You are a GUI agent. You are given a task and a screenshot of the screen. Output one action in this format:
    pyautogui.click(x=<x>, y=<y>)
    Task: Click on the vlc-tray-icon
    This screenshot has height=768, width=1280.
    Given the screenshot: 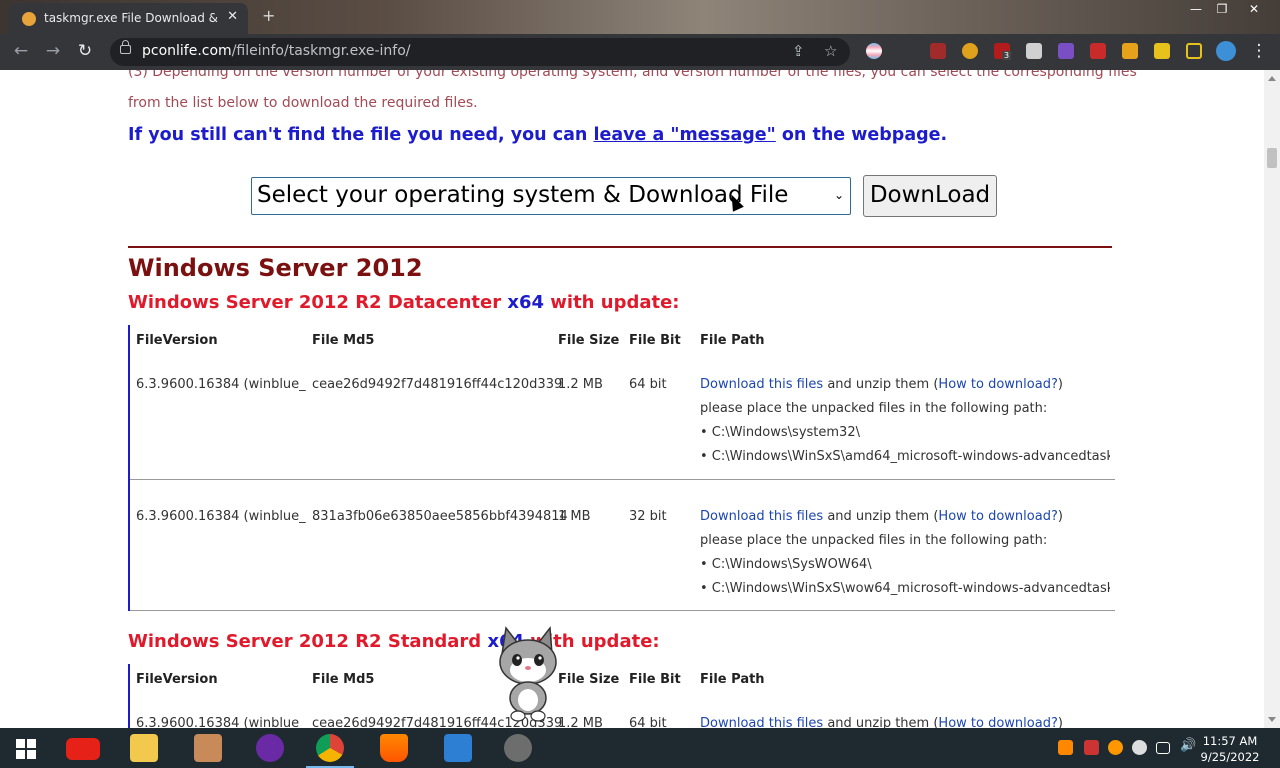 What is the action you would take?
    pyautogui.click(x=1065, y=747)
    